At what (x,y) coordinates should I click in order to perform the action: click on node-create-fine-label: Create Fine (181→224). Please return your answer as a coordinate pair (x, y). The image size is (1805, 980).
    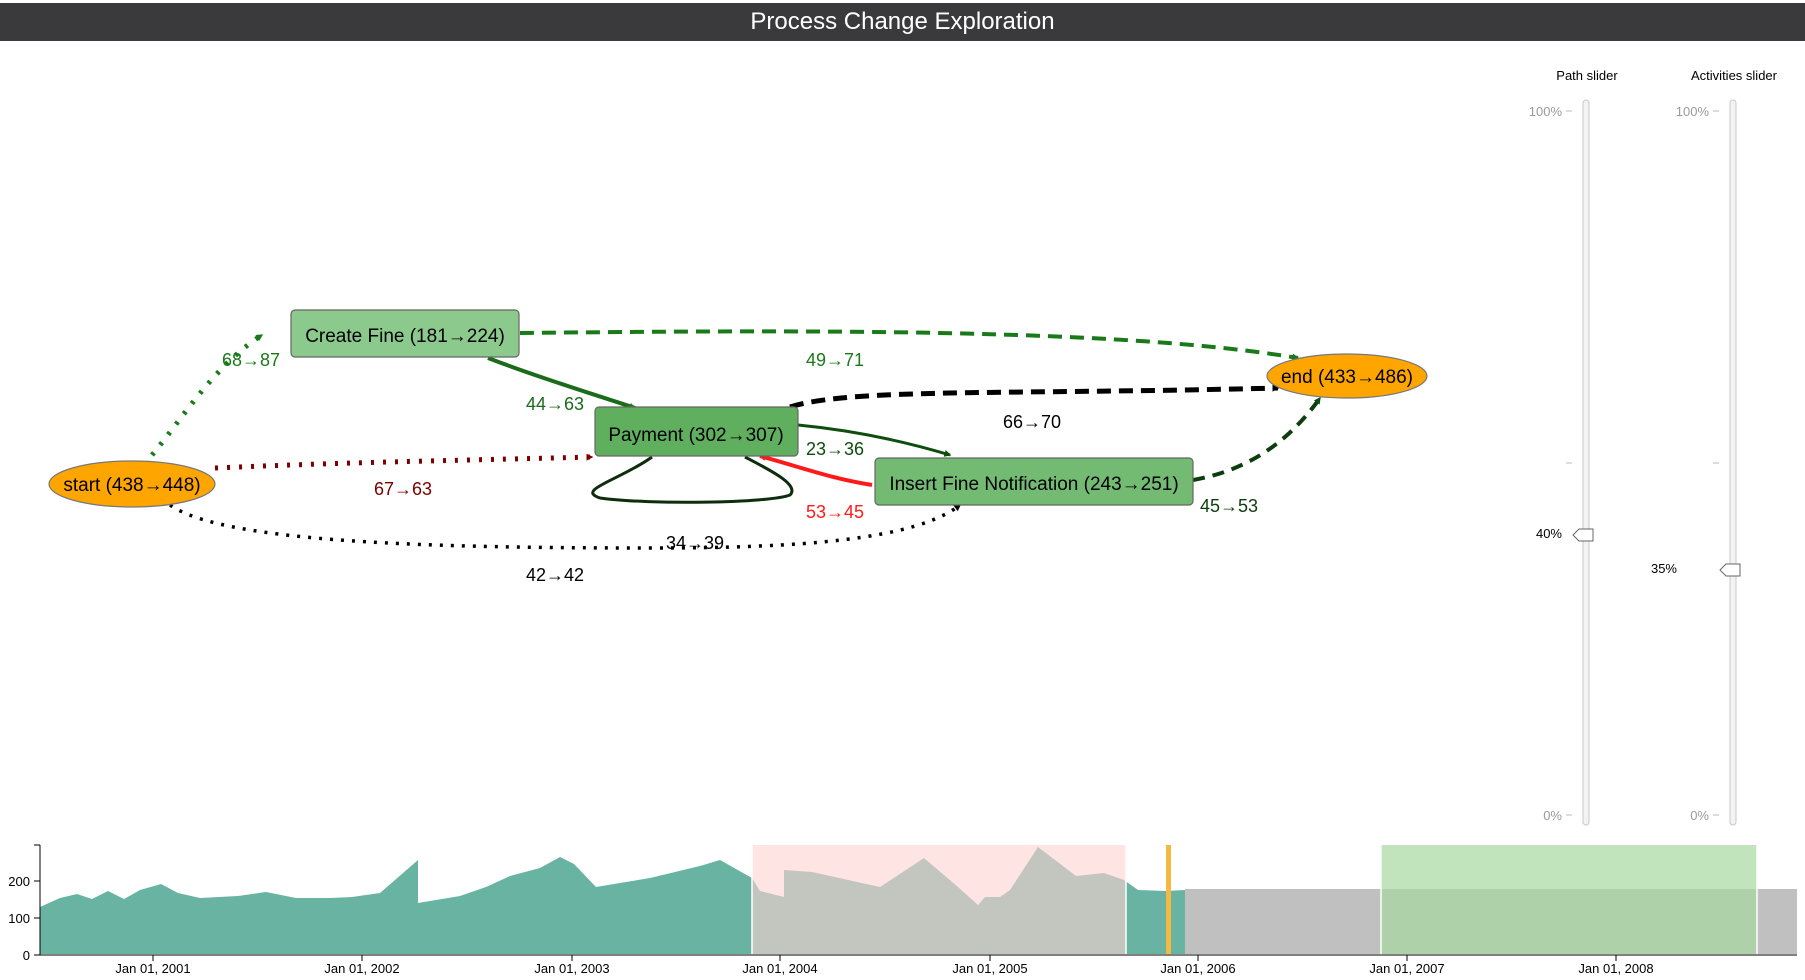
    Looking at the image, I should click on (405, 336).